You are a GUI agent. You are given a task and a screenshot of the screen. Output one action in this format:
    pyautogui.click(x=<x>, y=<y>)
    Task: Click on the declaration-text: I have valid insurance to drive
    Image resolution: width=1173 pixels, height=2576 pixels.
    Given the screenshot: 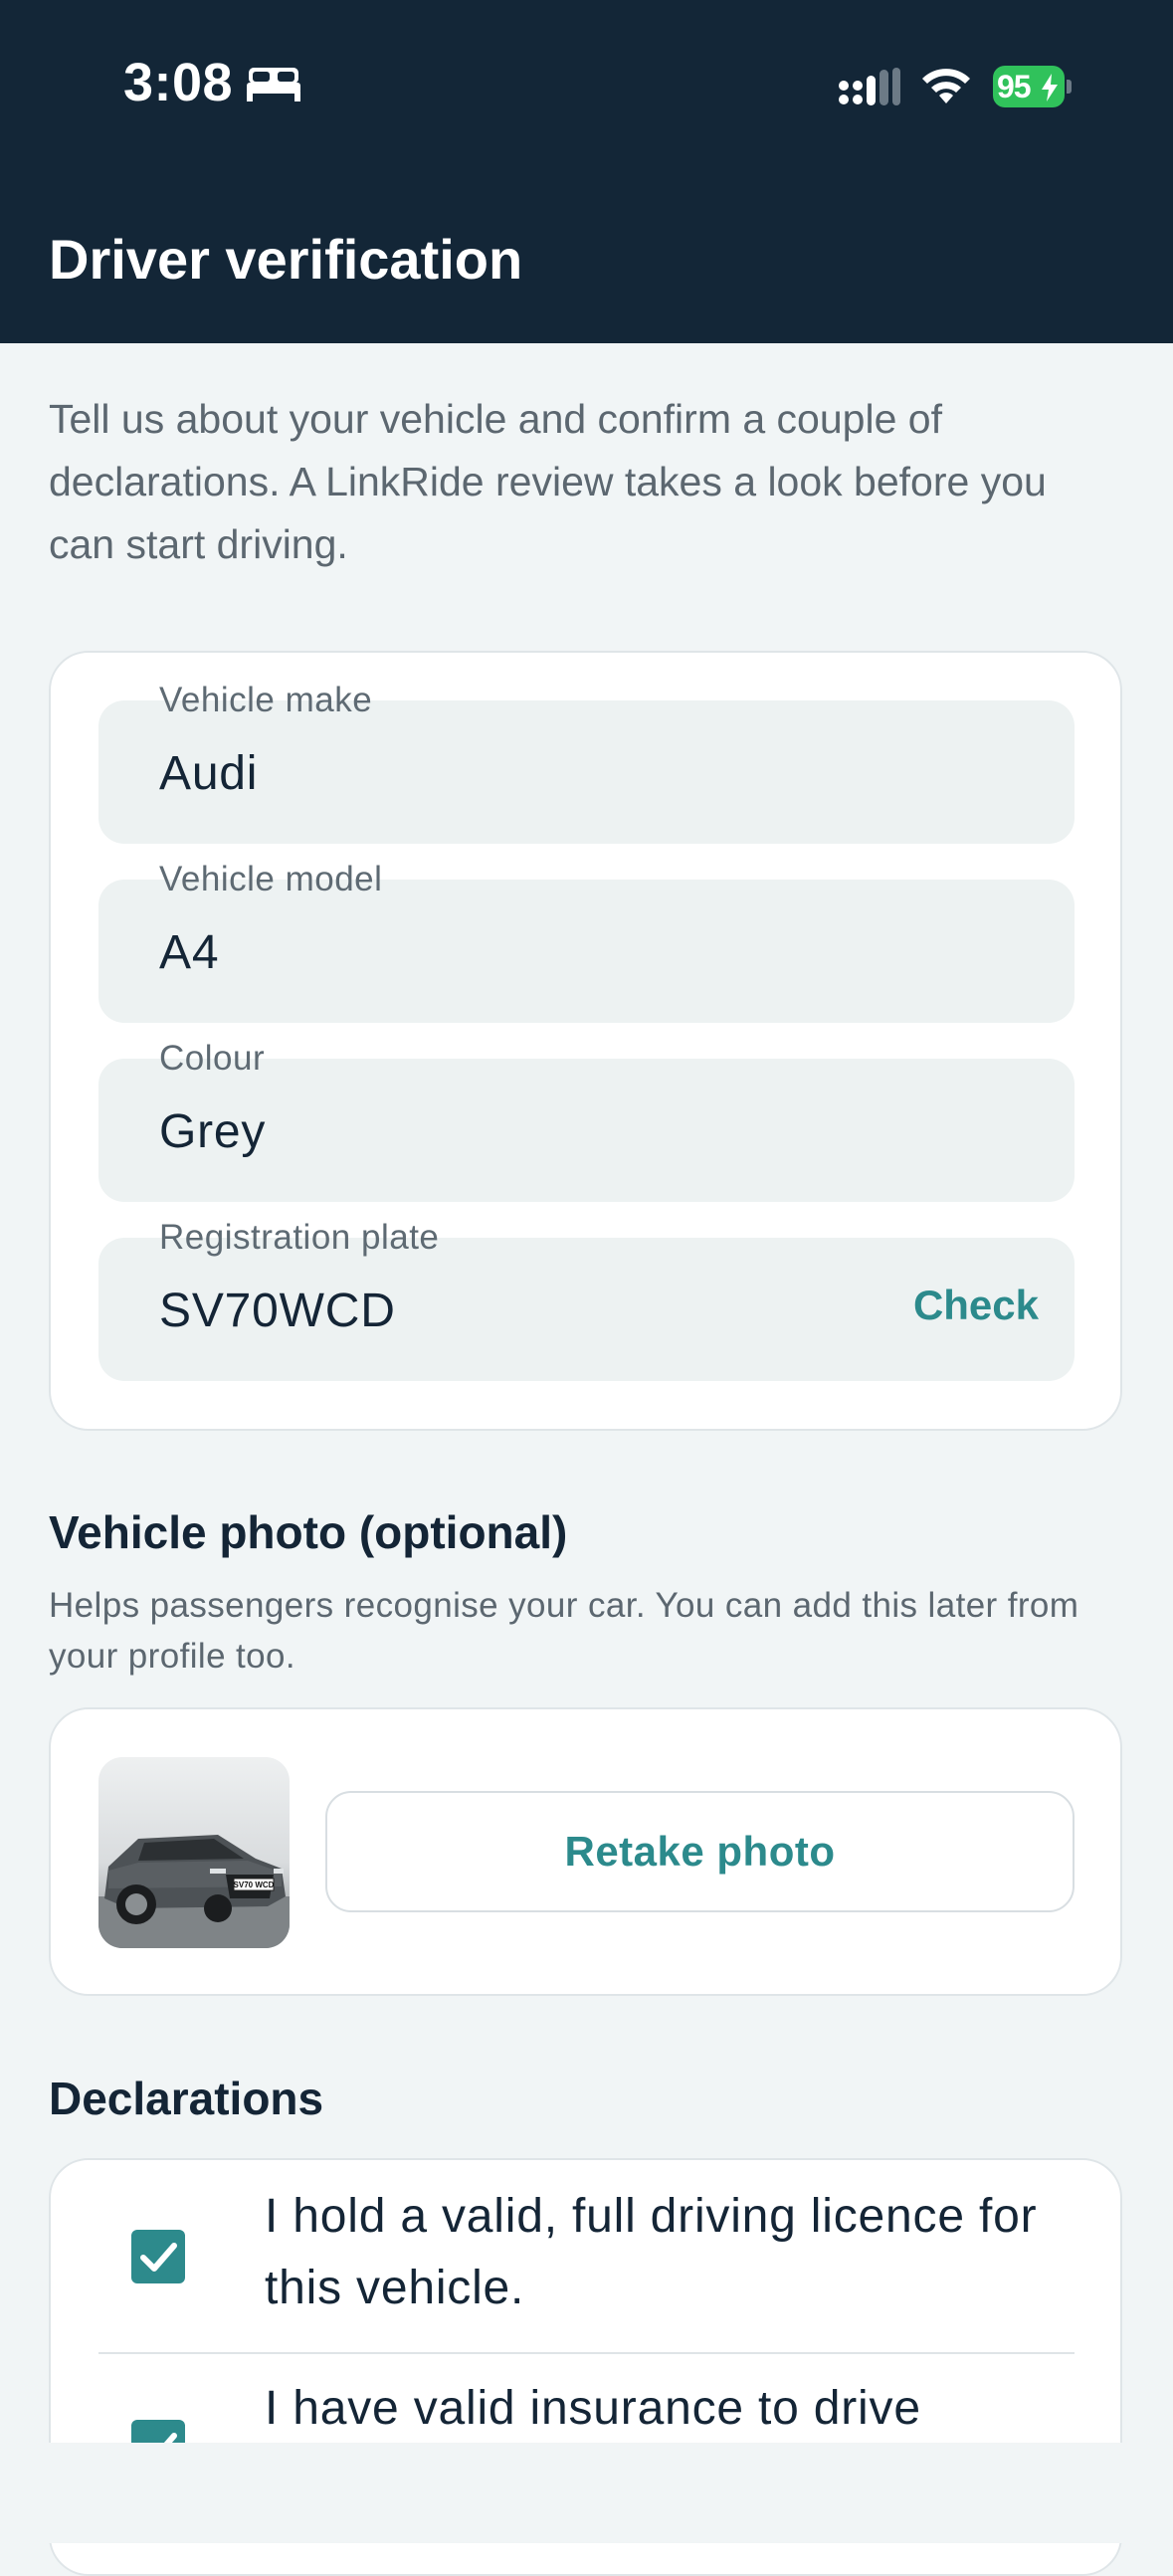 What is the action you would take?
    pyautogui.click(x=593, y=2408)
    